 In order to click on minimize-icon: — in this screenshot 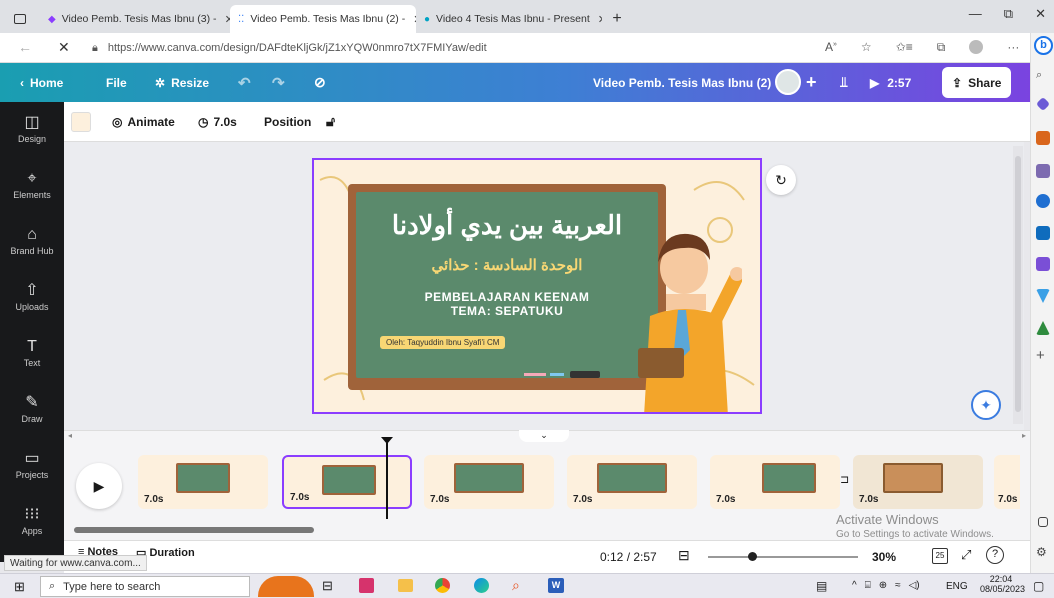, I will do `click(975, 14)`.